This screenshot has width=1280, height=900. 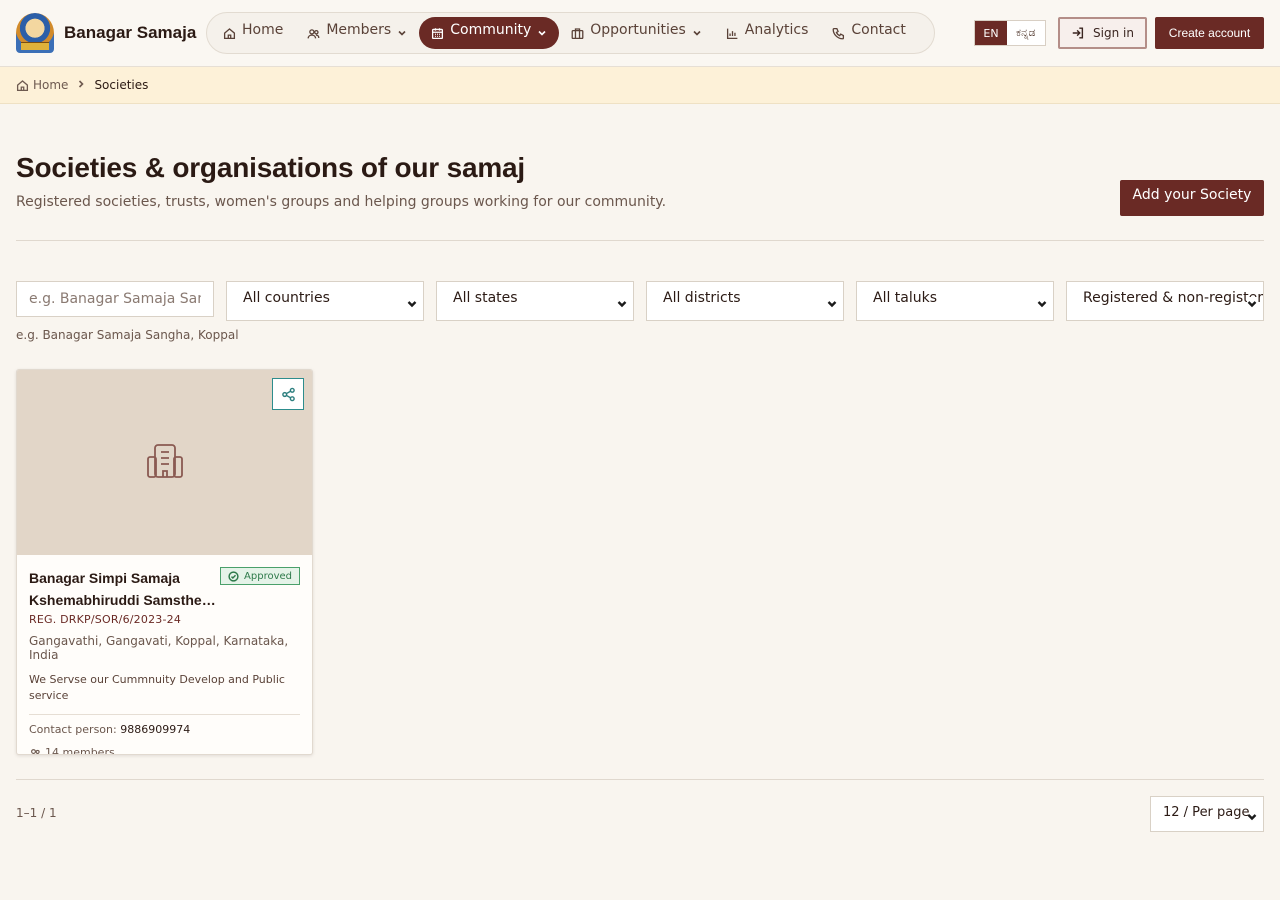 What do you see at coordinates (955, 301) in the screenshot?
I see `taluk-select: All taluks` at bounding box center [955, 301].